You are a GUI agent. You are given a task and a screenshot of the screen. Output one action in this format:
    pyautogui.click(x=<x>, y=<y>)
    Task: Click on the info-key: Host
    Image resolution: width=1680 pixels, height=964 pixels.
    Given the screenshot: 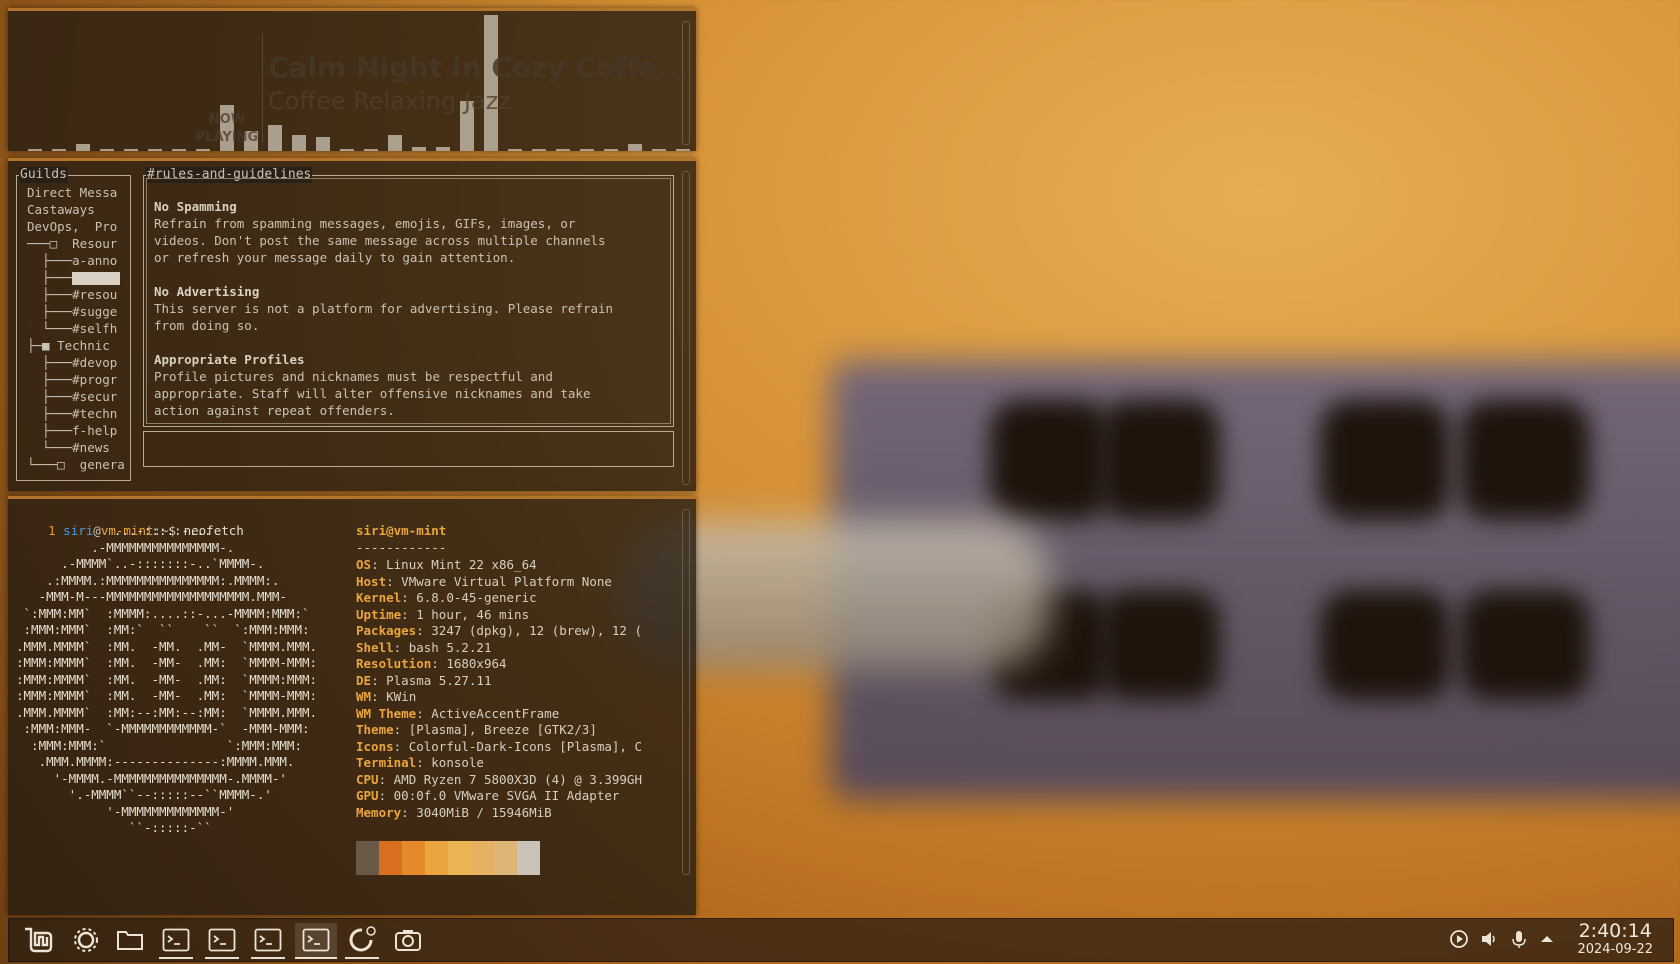 What is the action you would take?
    pyautogui.click(x=371, y=581)
    